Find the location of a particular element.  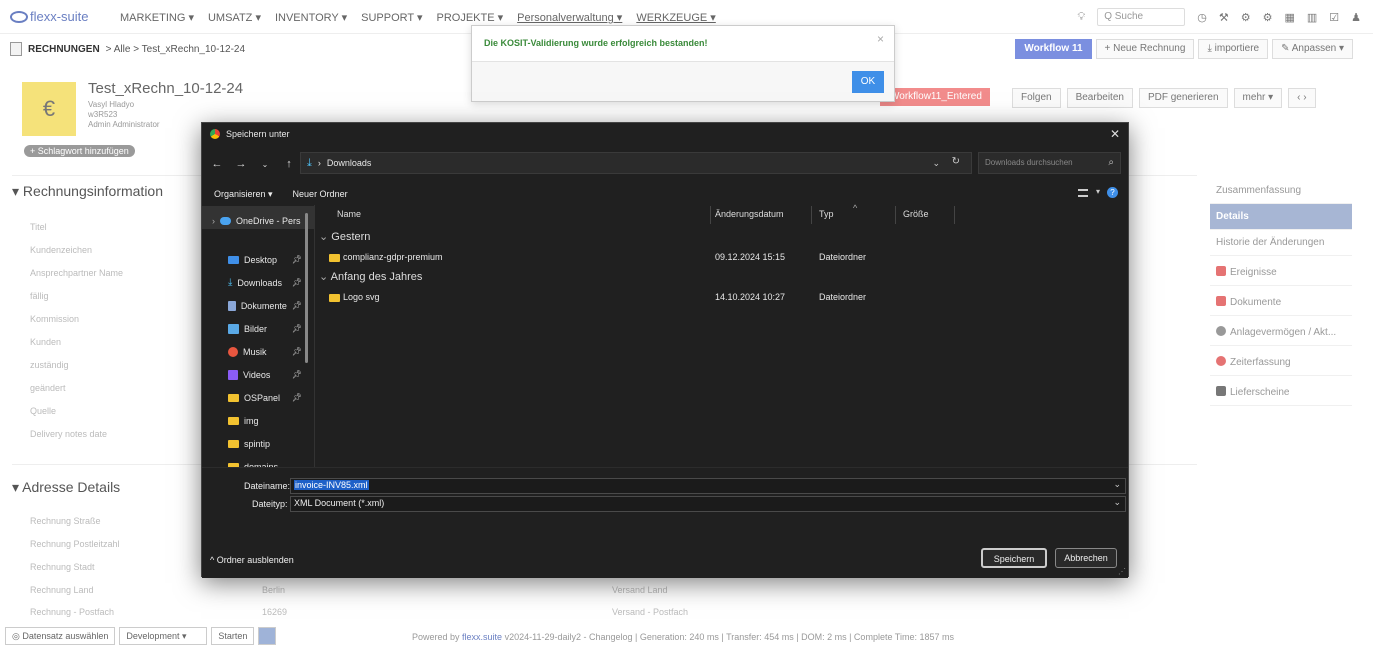

column-name: Name is located at coordinates (349, 214).